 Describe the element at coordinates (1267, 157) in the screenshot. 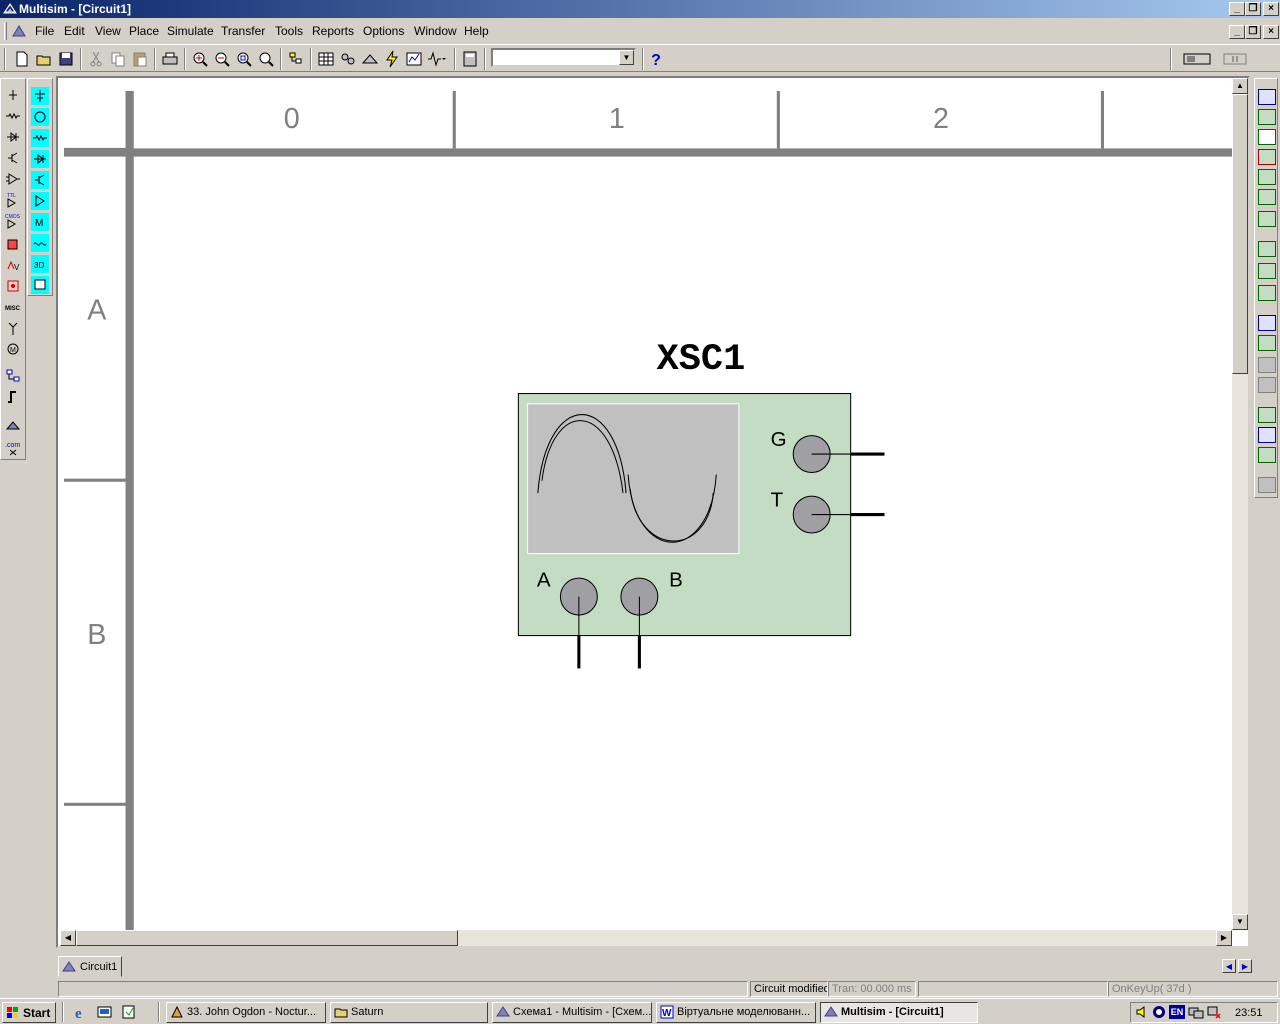

I see `oscilloscope-instrument-icon` at that location.